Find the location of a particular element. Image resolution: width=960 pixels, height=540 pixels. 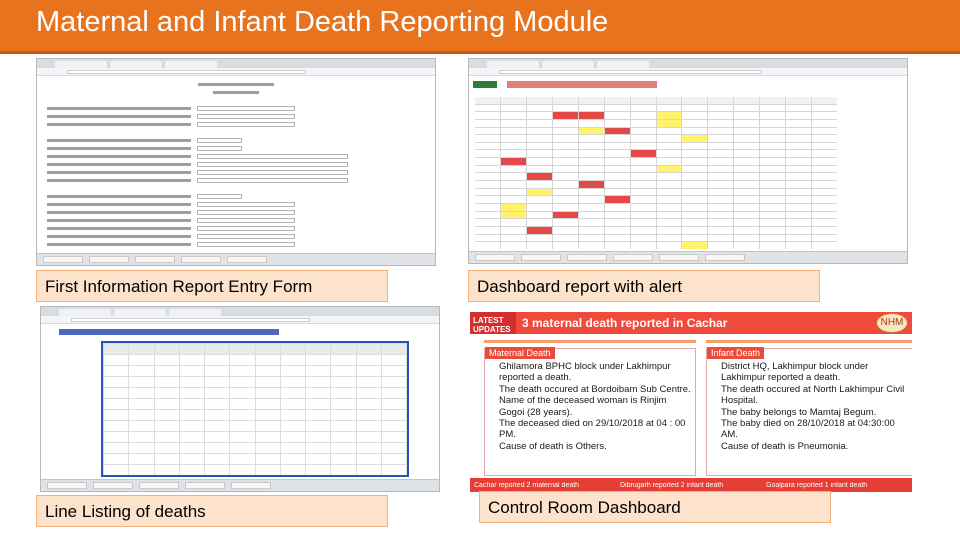

caption-control-room: Control Room Dashboard is located at coordinates (655, 507).